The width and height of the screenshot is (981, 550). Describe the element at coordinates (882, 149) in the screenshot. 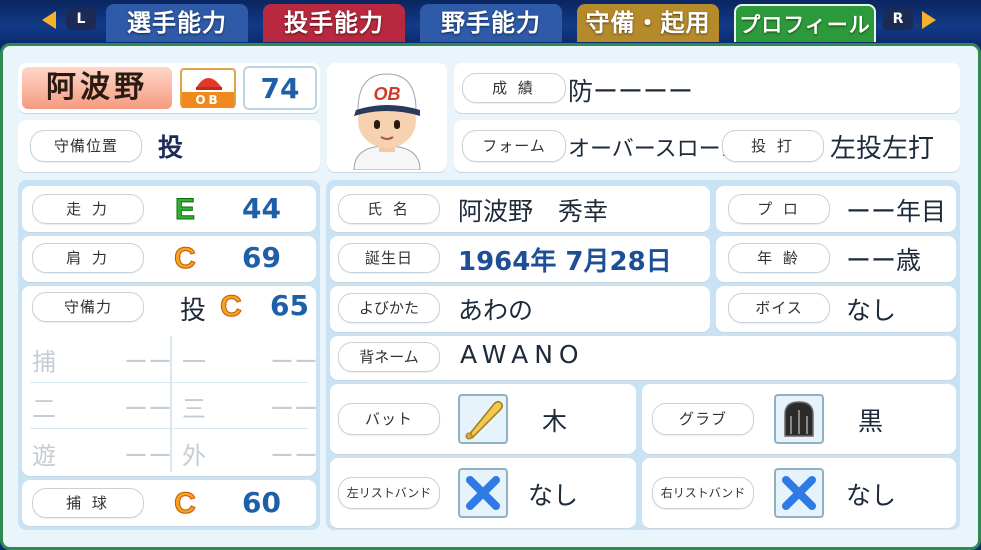

I see `throw-bat-value: 左投左打` at that location.